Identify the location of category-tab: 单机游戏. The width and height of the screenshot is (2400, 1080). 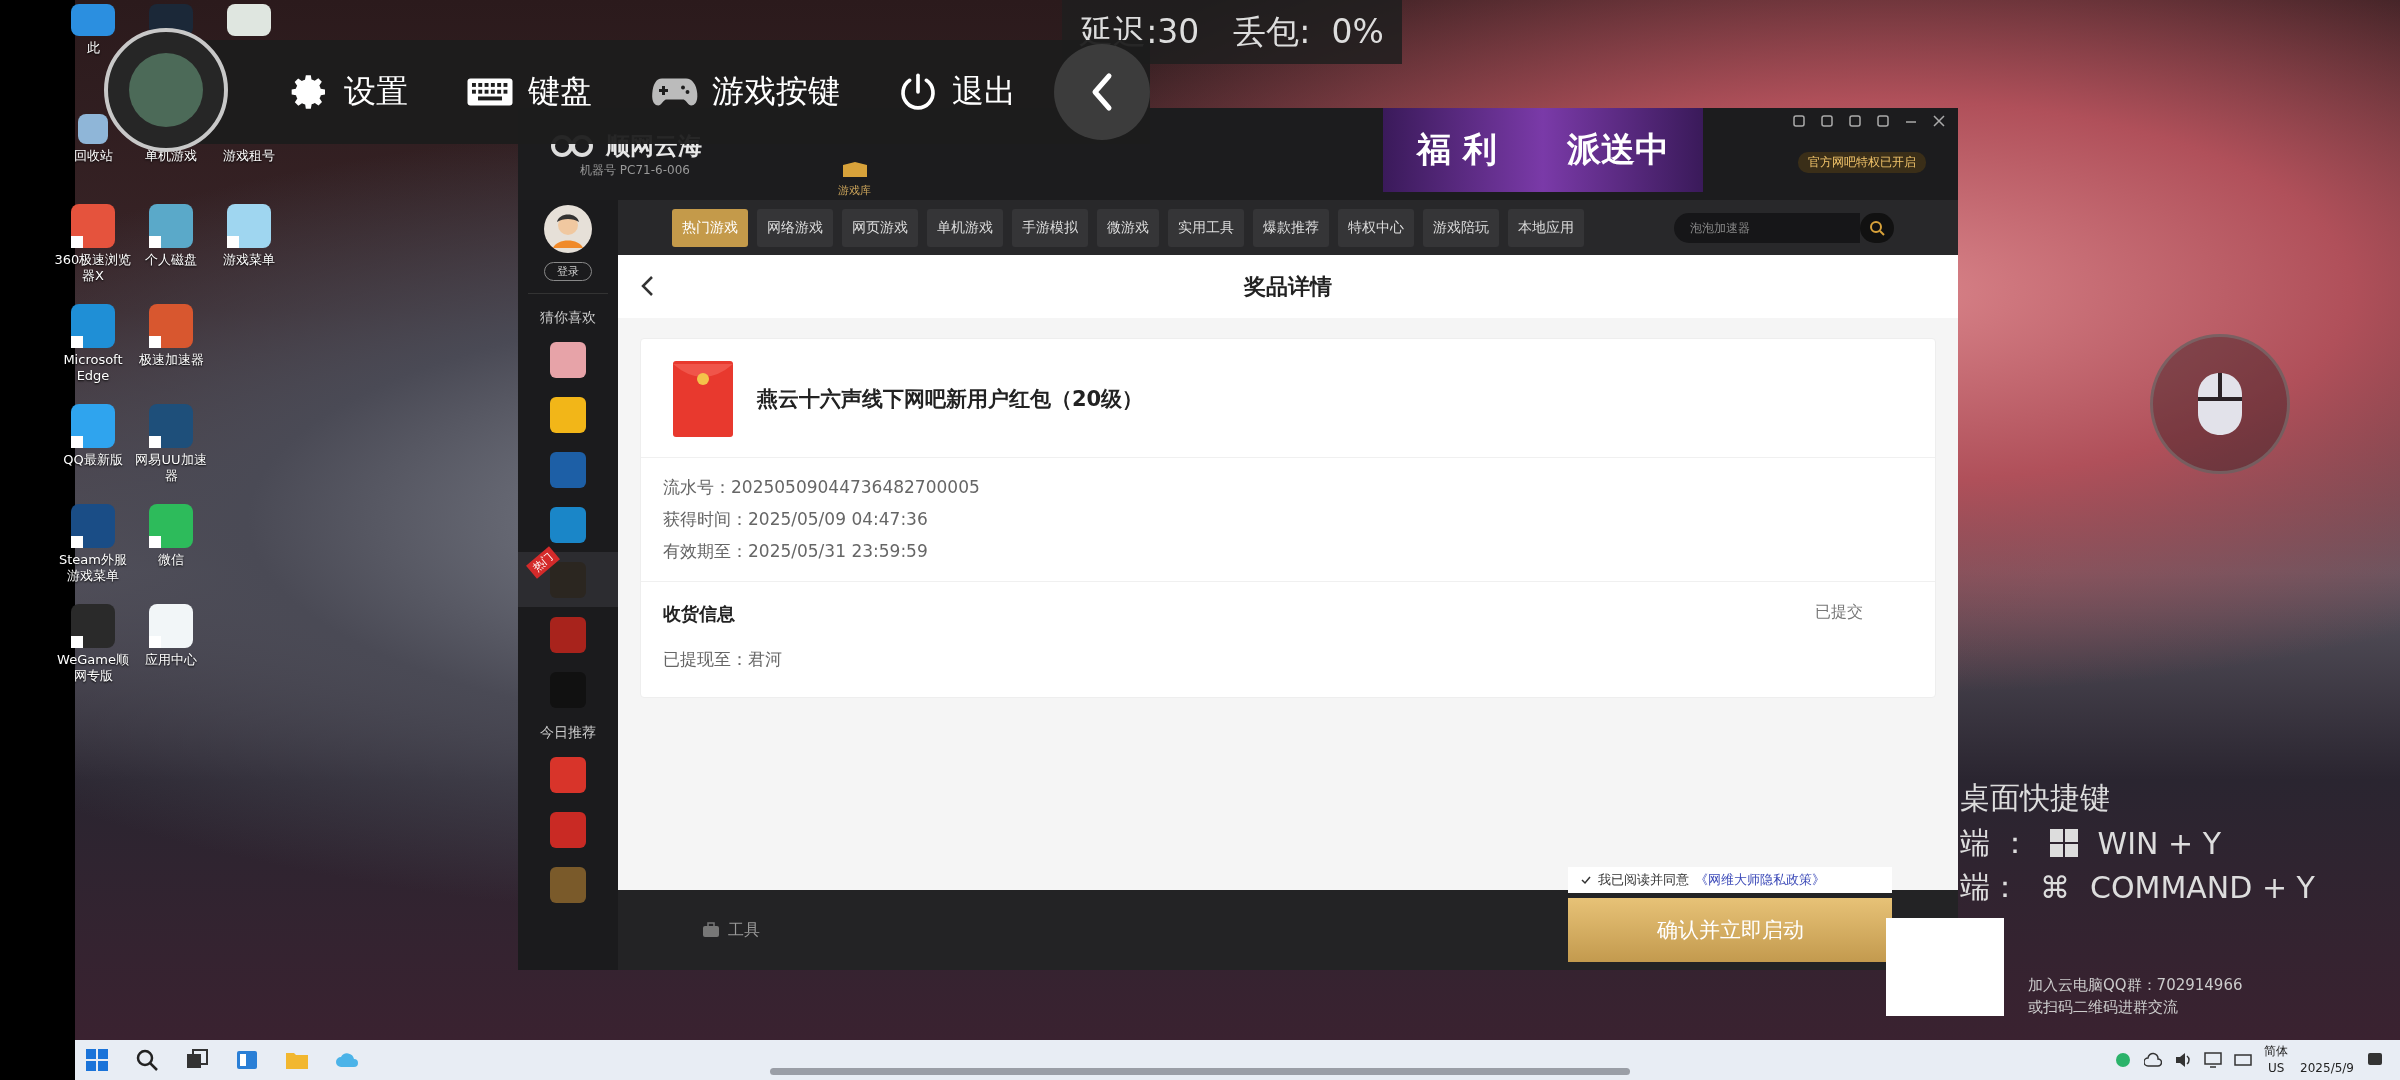
(965, 227).